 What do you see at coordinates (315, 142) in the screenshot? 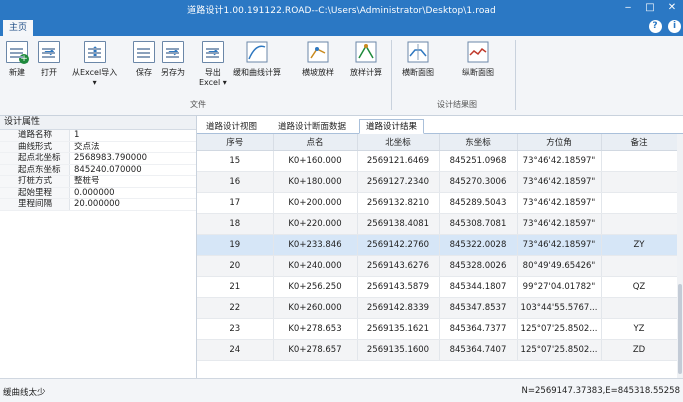
I see `column-header: 点名` at bounding box center [315, 142].